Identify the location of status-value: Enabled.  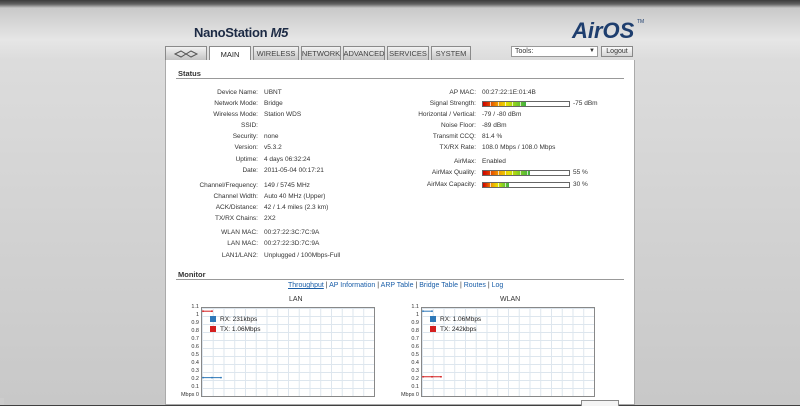
(494, 161).